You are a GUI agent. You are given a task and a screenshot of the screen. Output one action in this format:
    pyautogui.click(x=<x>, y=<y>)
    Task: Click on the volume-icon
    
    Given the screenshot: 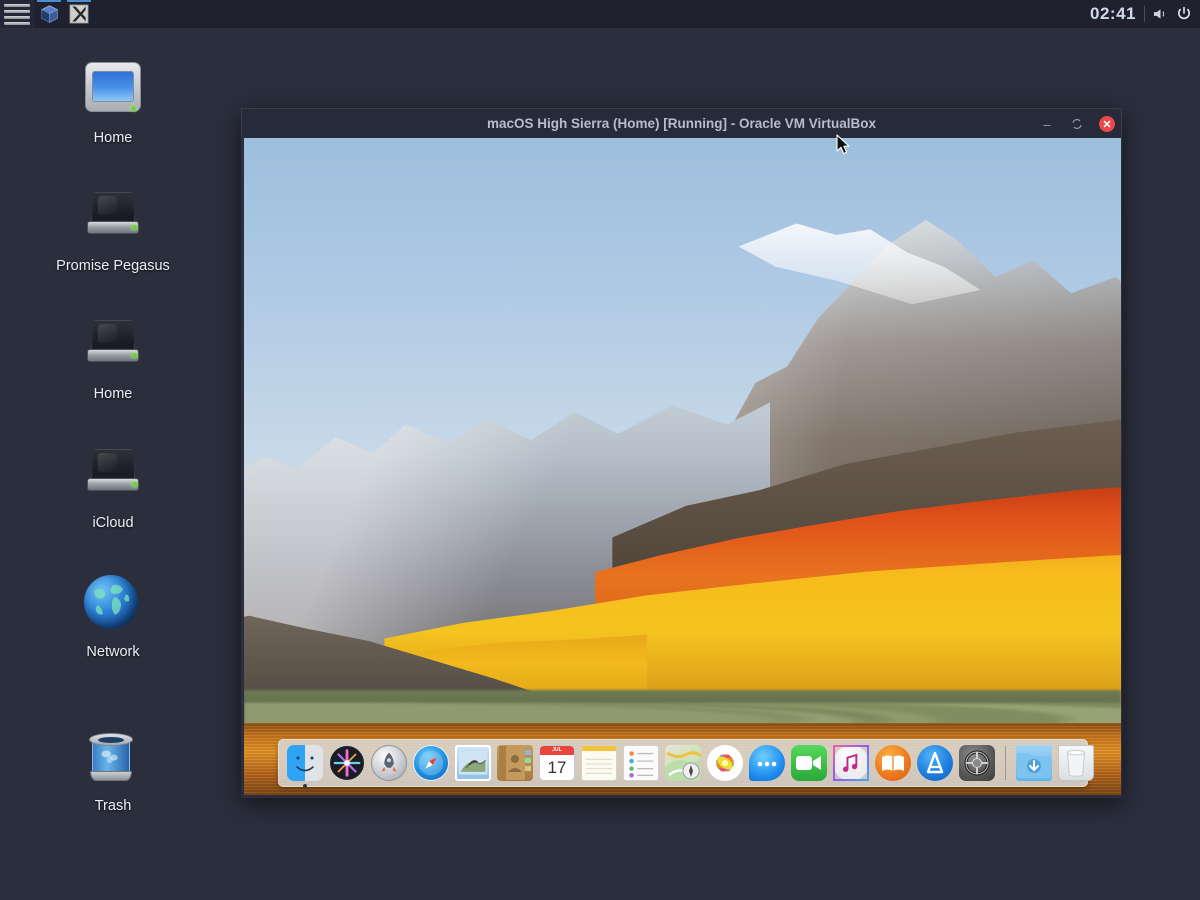 What is the action you would take?
    pyautogui.click(x=1160, y=14)
    